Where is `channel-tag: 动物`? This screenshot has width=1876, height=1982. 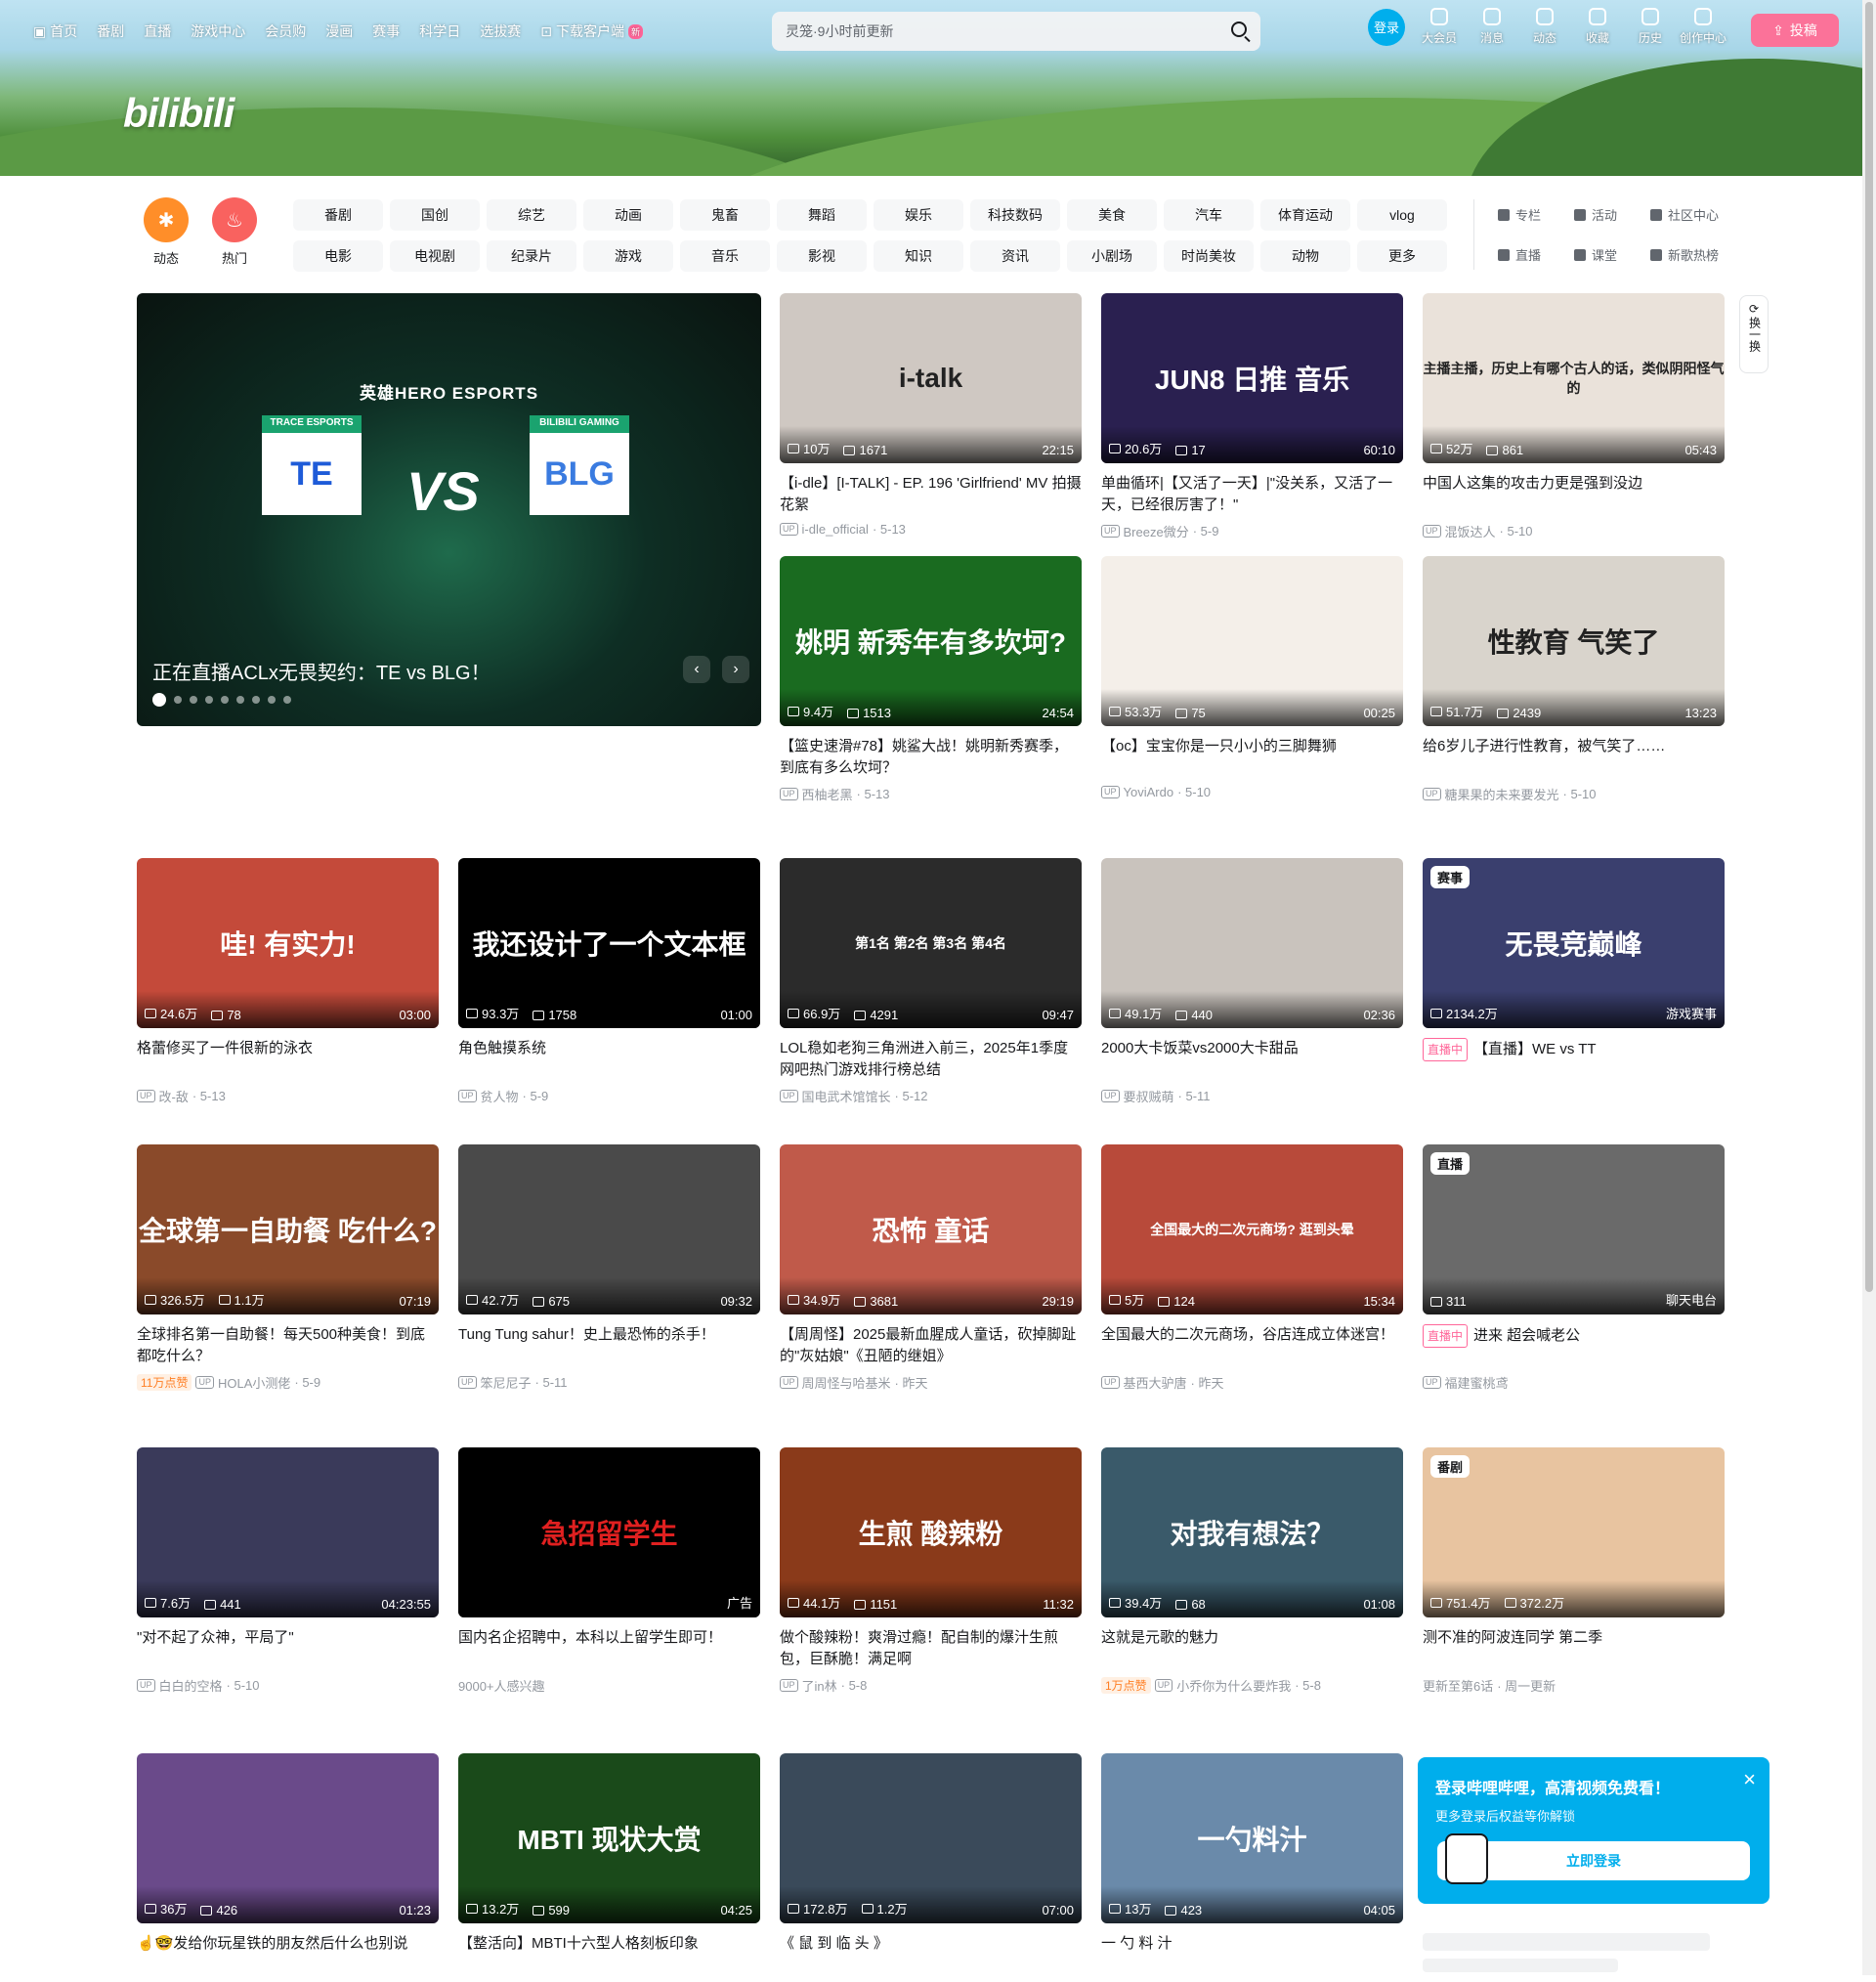
channel-tag: 动物 is located at coordinates (1305, 256).